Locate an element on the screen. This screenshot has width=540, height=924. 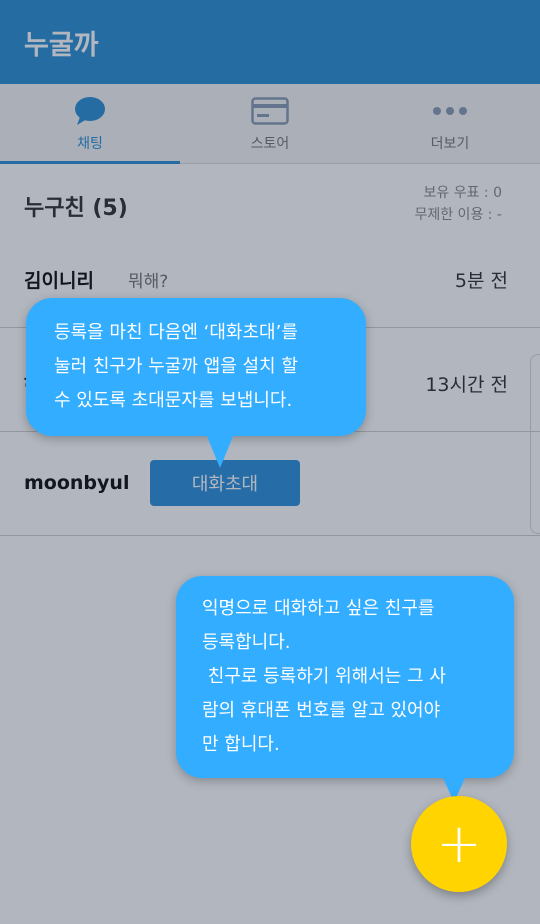
tooltip-line: 눌러 친구가 누굴까 앱을 설치 할 is located at coordinates (176, 366).